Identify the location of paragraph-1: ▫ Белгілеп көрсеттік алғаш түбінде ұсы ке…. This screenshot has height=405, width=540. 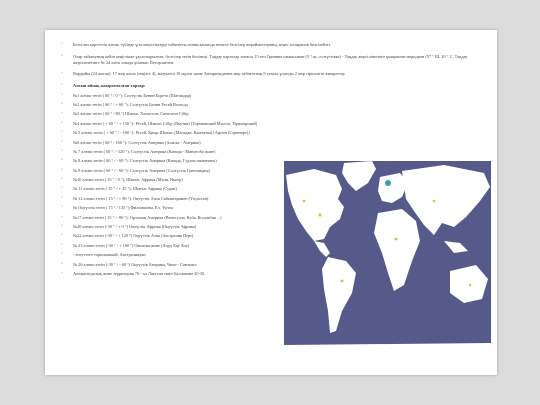
(274, 45).